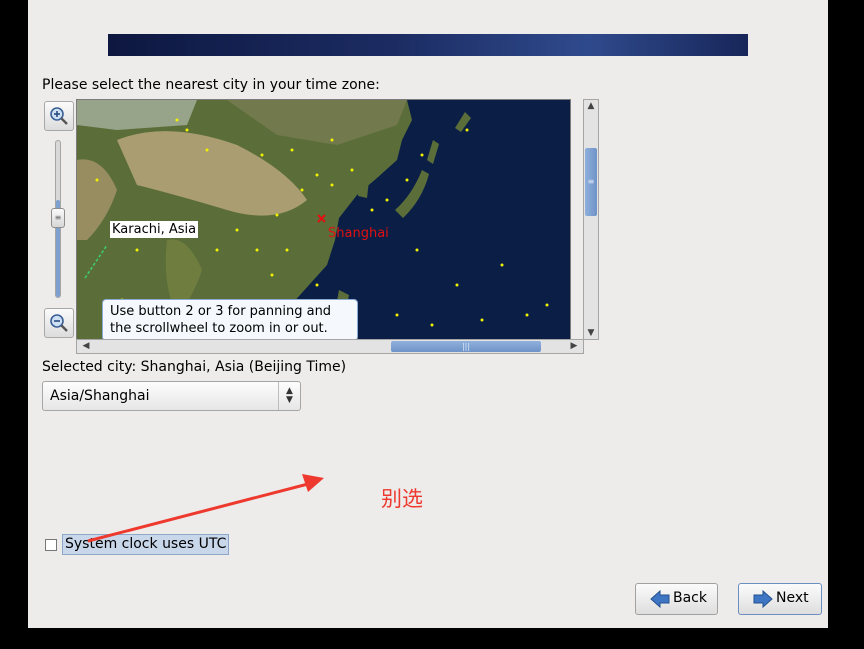 The image size is (864, 649). What do you see at coordinates (51, 545) in the screenshot?
I see `utc-checkbox` at bounding box center [51, 545].